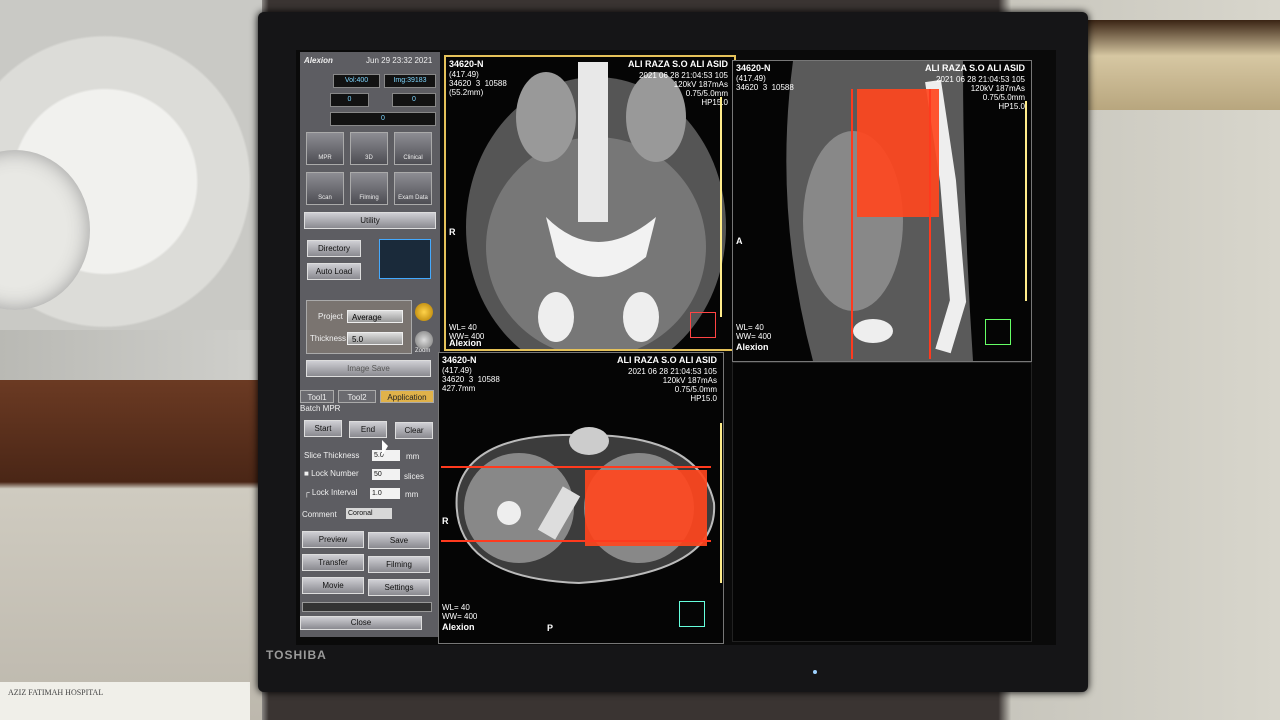 This screenshot has height=720, width=1280. What do you see at coordinates (325, 188) in the screenshot?
I see `scan-button: Scan` at bounding box center [325, 188].